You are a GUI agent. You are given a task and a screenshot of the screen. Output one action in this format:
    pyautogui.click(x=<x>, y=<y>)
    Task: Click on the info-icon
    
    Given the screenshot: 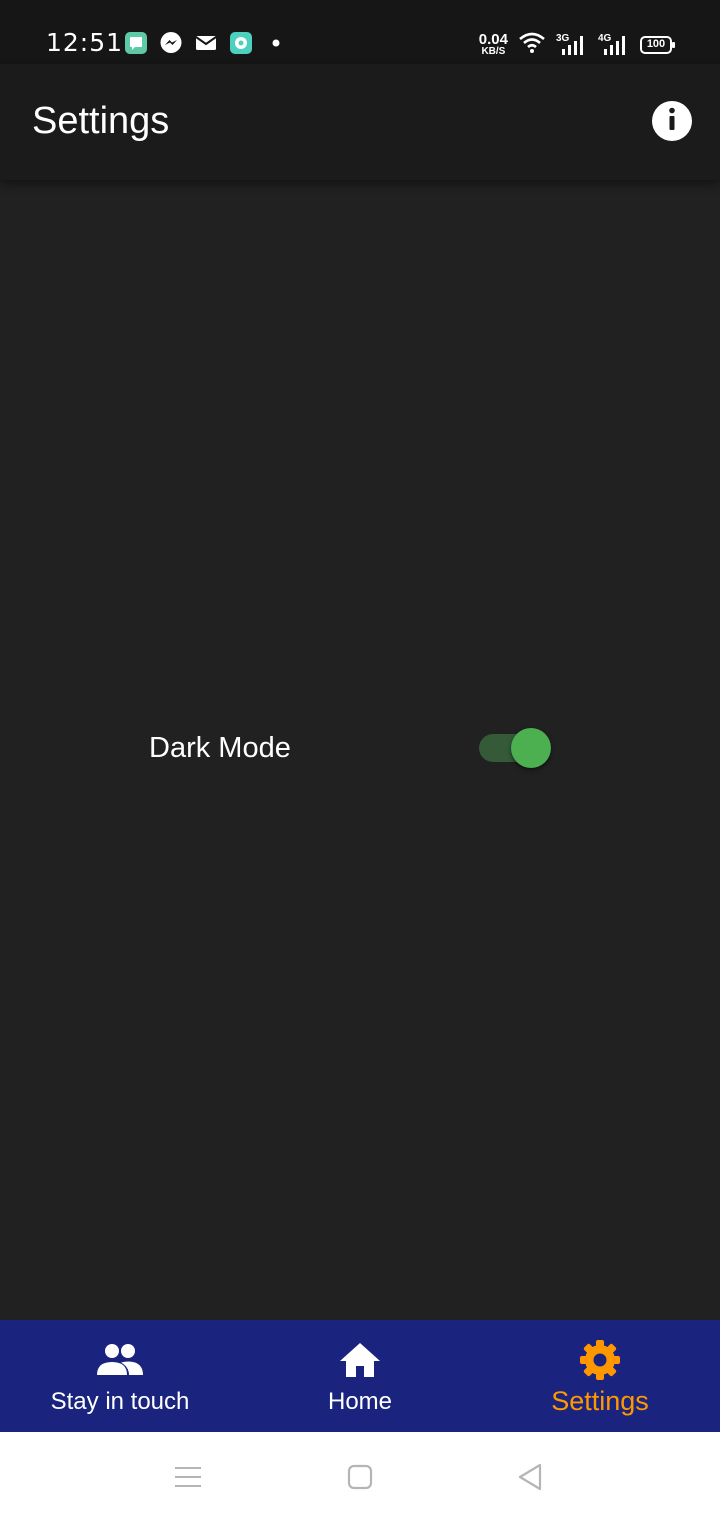 What is the action you would take?
    pyautogui.click(x=672, y=121)
    